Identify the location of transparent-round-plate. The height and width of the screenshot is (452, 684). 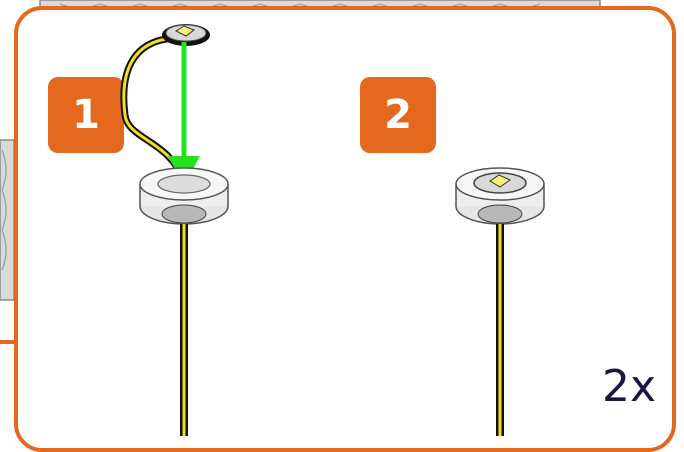
(184, 196).